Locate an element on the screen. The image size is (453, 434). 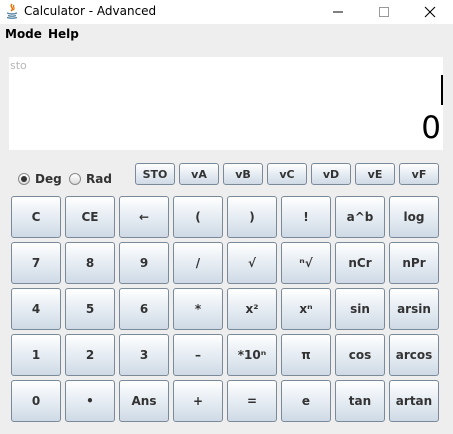
maximize-button is located at coordinates (384, 12).